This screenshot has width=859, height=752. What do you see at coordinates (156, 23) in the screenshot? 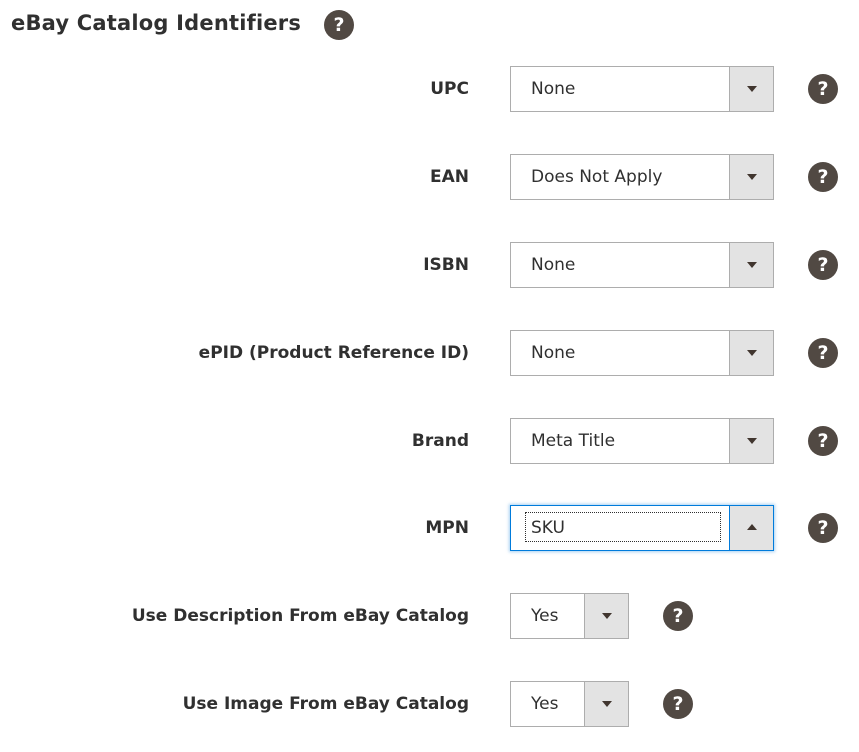
I see `section-title: eBay Catalog Identifiers` at bounding box center [156, 23].